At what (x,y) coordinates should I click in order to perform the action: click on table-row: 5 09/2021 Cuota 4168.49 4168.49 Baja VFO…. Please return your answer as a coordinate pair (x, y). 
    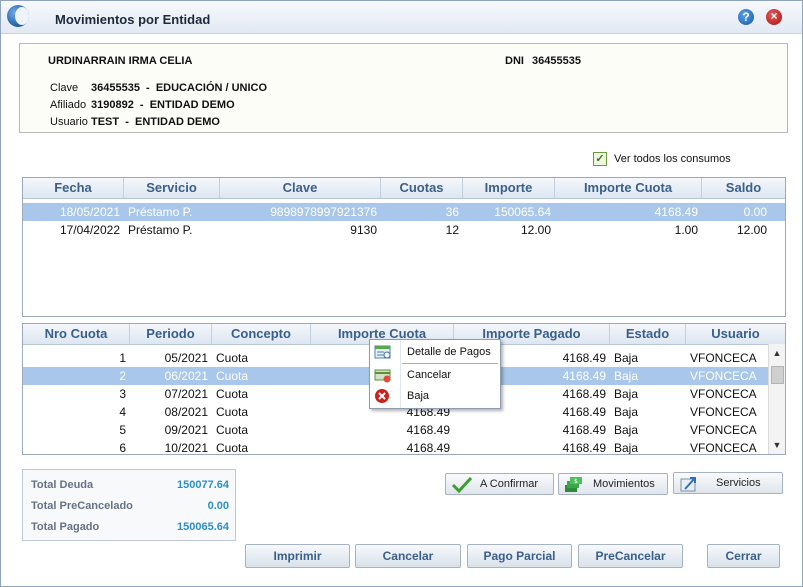
    Looking at the image, I should click on (395, 430).